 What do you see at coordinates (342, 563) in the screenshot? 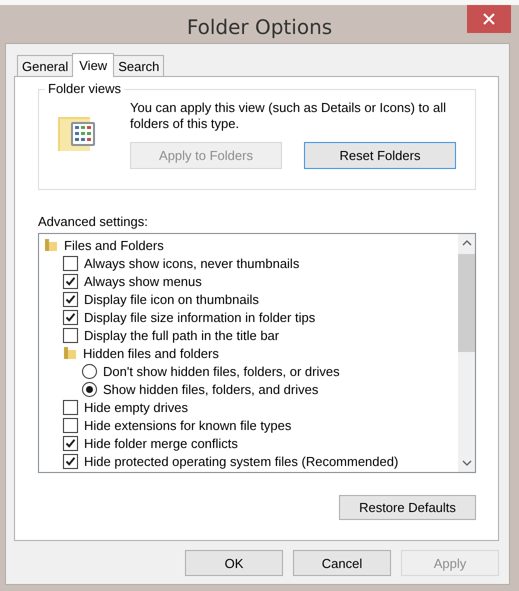
I see `cancel-button: Cancel` at bounding box center [342, 563].